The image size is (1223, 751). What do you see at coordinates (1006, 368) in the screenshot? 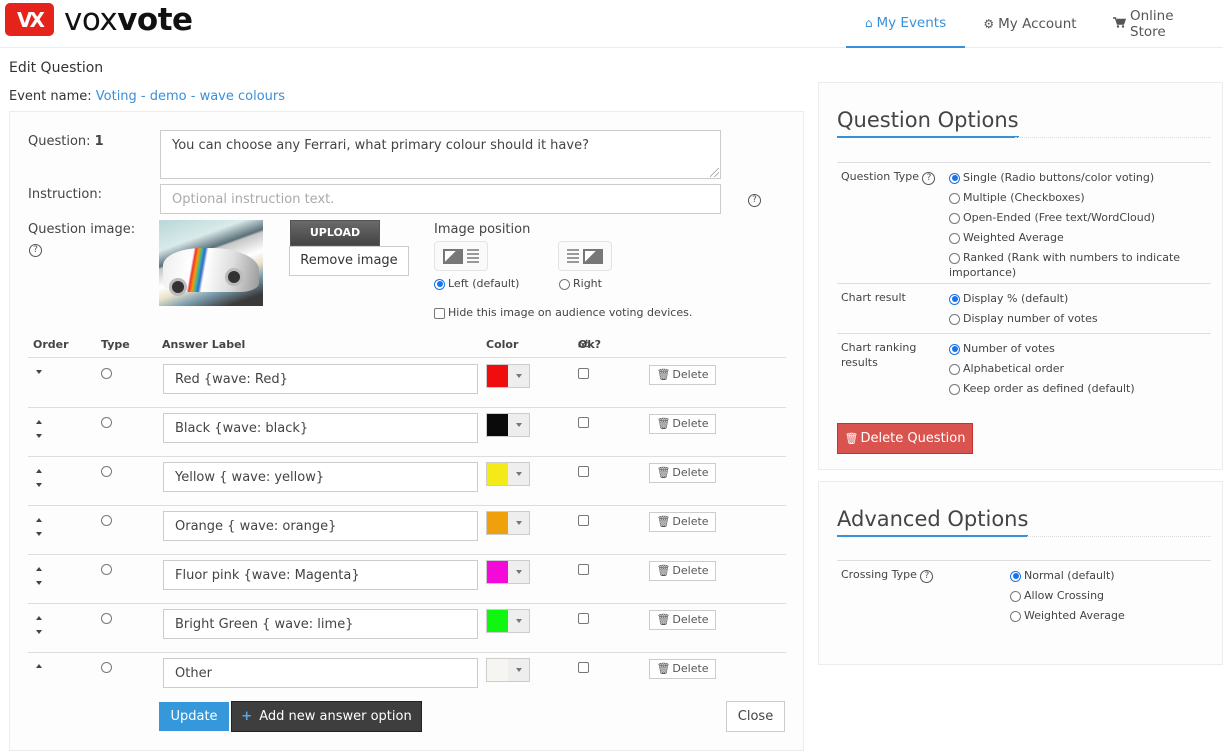
I see `chart-ranking-option: Alphabetical order` at bounding box center [1006, 368].